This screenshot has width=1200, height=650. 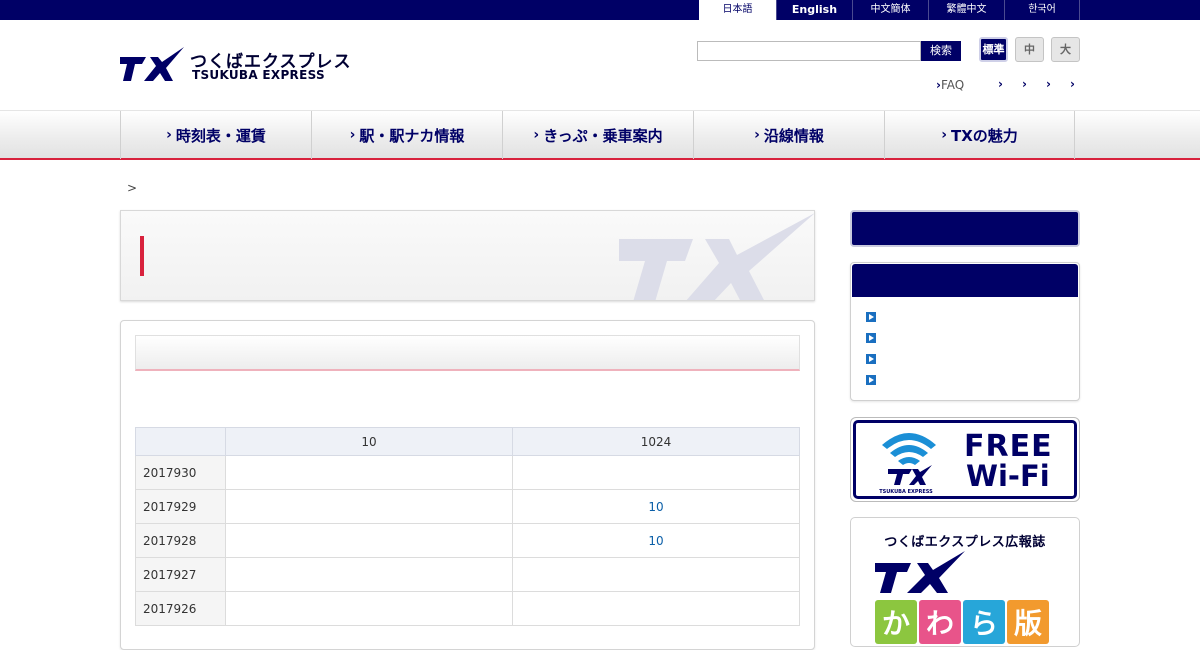 I want to click on nav-line-info: › 沿線情報, so click(x=788, y=135).